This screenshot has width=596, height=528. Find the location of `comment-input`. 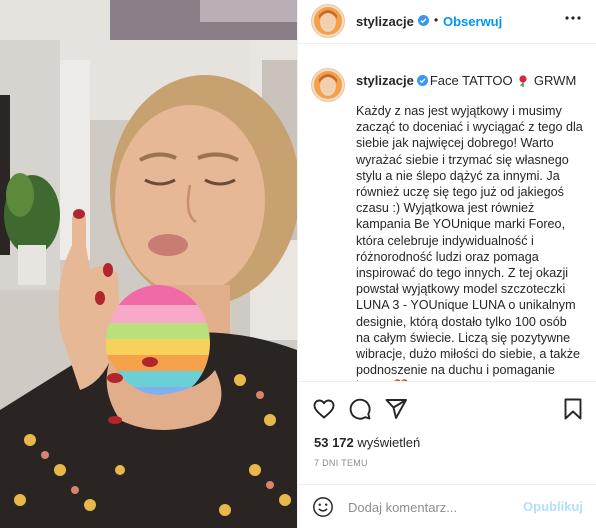

comment-input is located at coordinates (433, 507).